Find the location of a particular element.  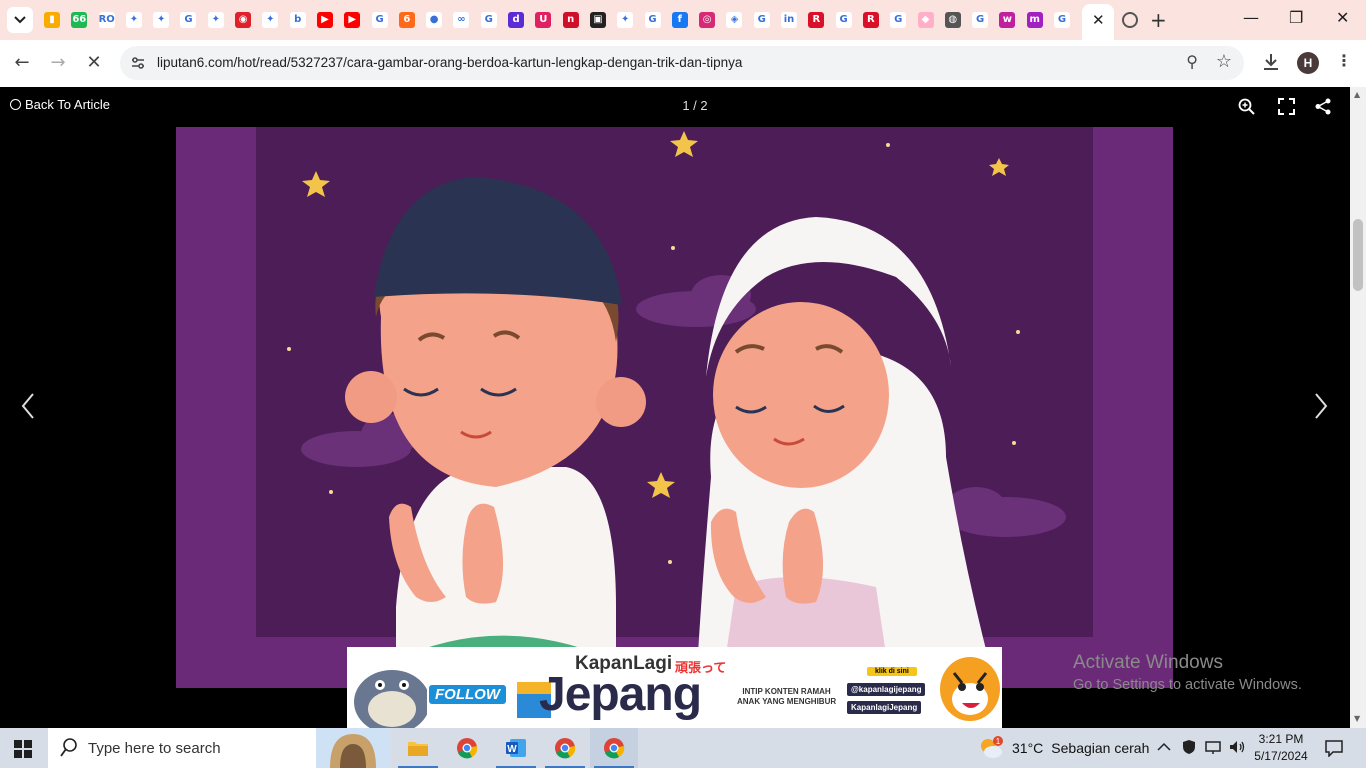

sixtysix-icon: 66 is located at coordinates (79, 20).